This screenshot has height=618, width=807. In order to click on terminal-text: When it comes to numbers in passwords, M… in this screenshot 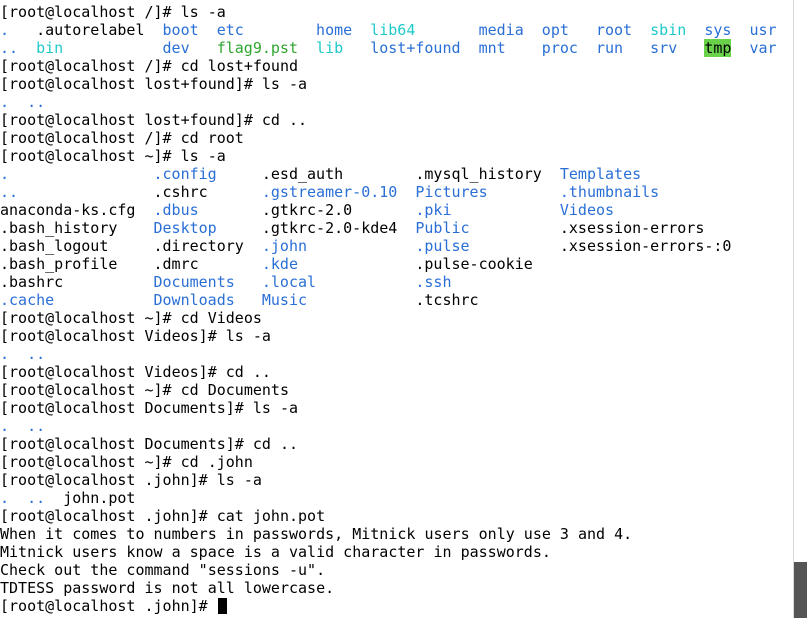, I will do `click(316, 534)`.